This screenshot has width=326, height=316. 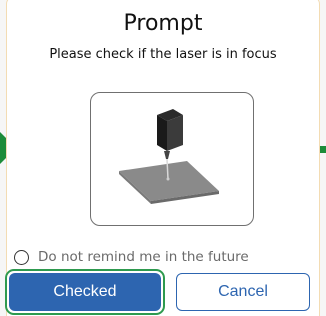 I want to click on remind-label: Do not remind me in the future, so click(x=143, y=257).